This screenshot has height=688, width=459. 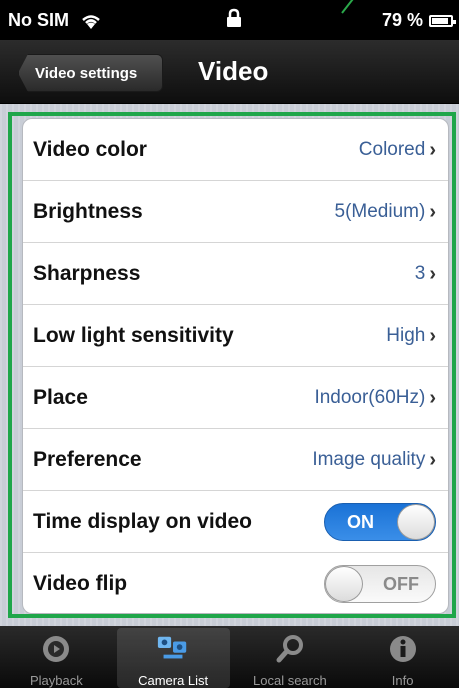 I want to click on setting-label: Low light sensitivity, so click(x=133, y=335).